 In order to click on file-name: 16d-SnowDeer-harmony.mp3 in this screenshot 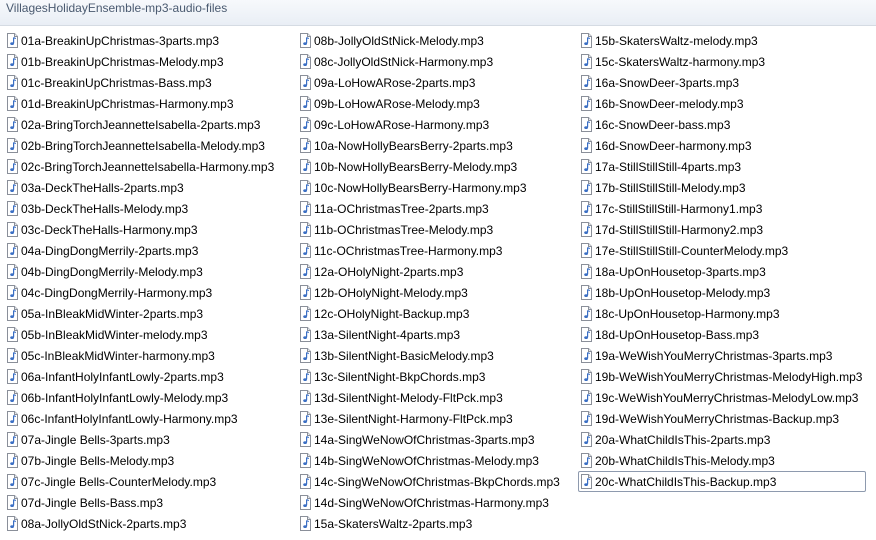, I will do `click(673, 145)`.